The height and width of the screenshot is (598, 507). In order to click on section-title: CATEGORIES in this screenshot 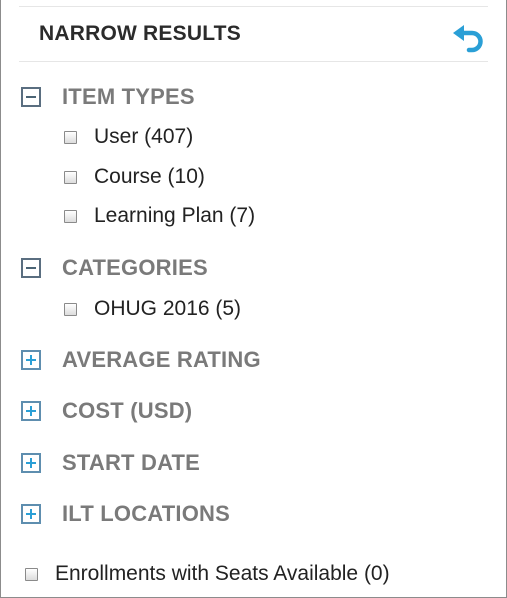, I will do `click(135, 267)`.